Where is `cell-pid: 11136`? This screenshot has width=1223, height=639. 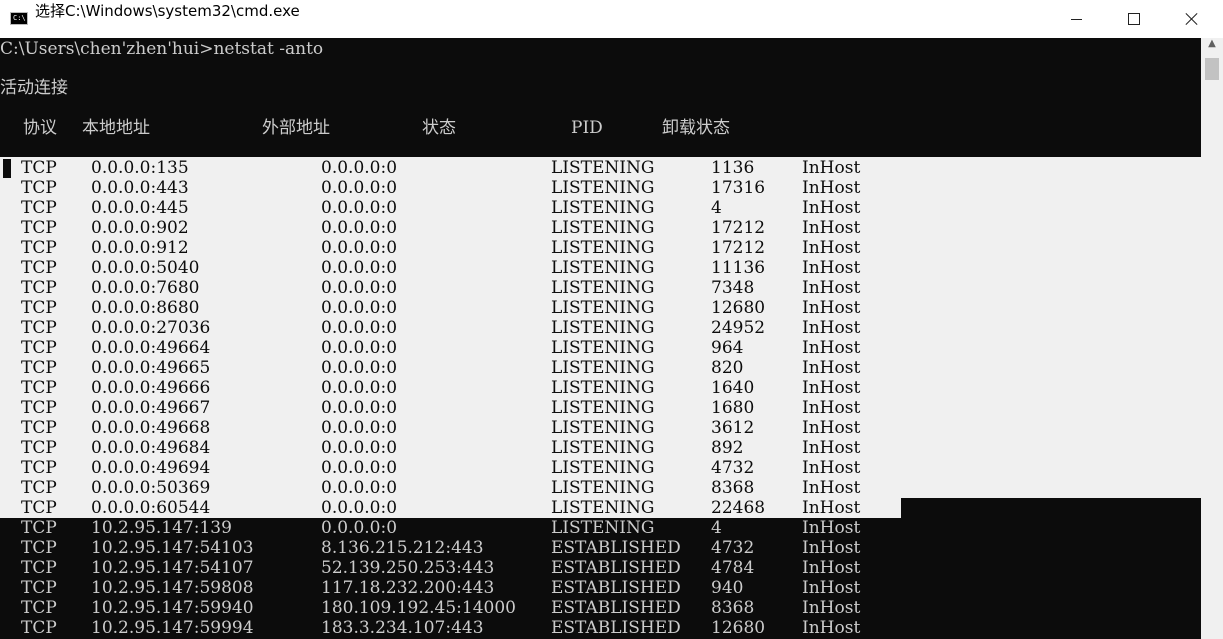
cell-pid: 11136 is located at coordinates (738, 268).